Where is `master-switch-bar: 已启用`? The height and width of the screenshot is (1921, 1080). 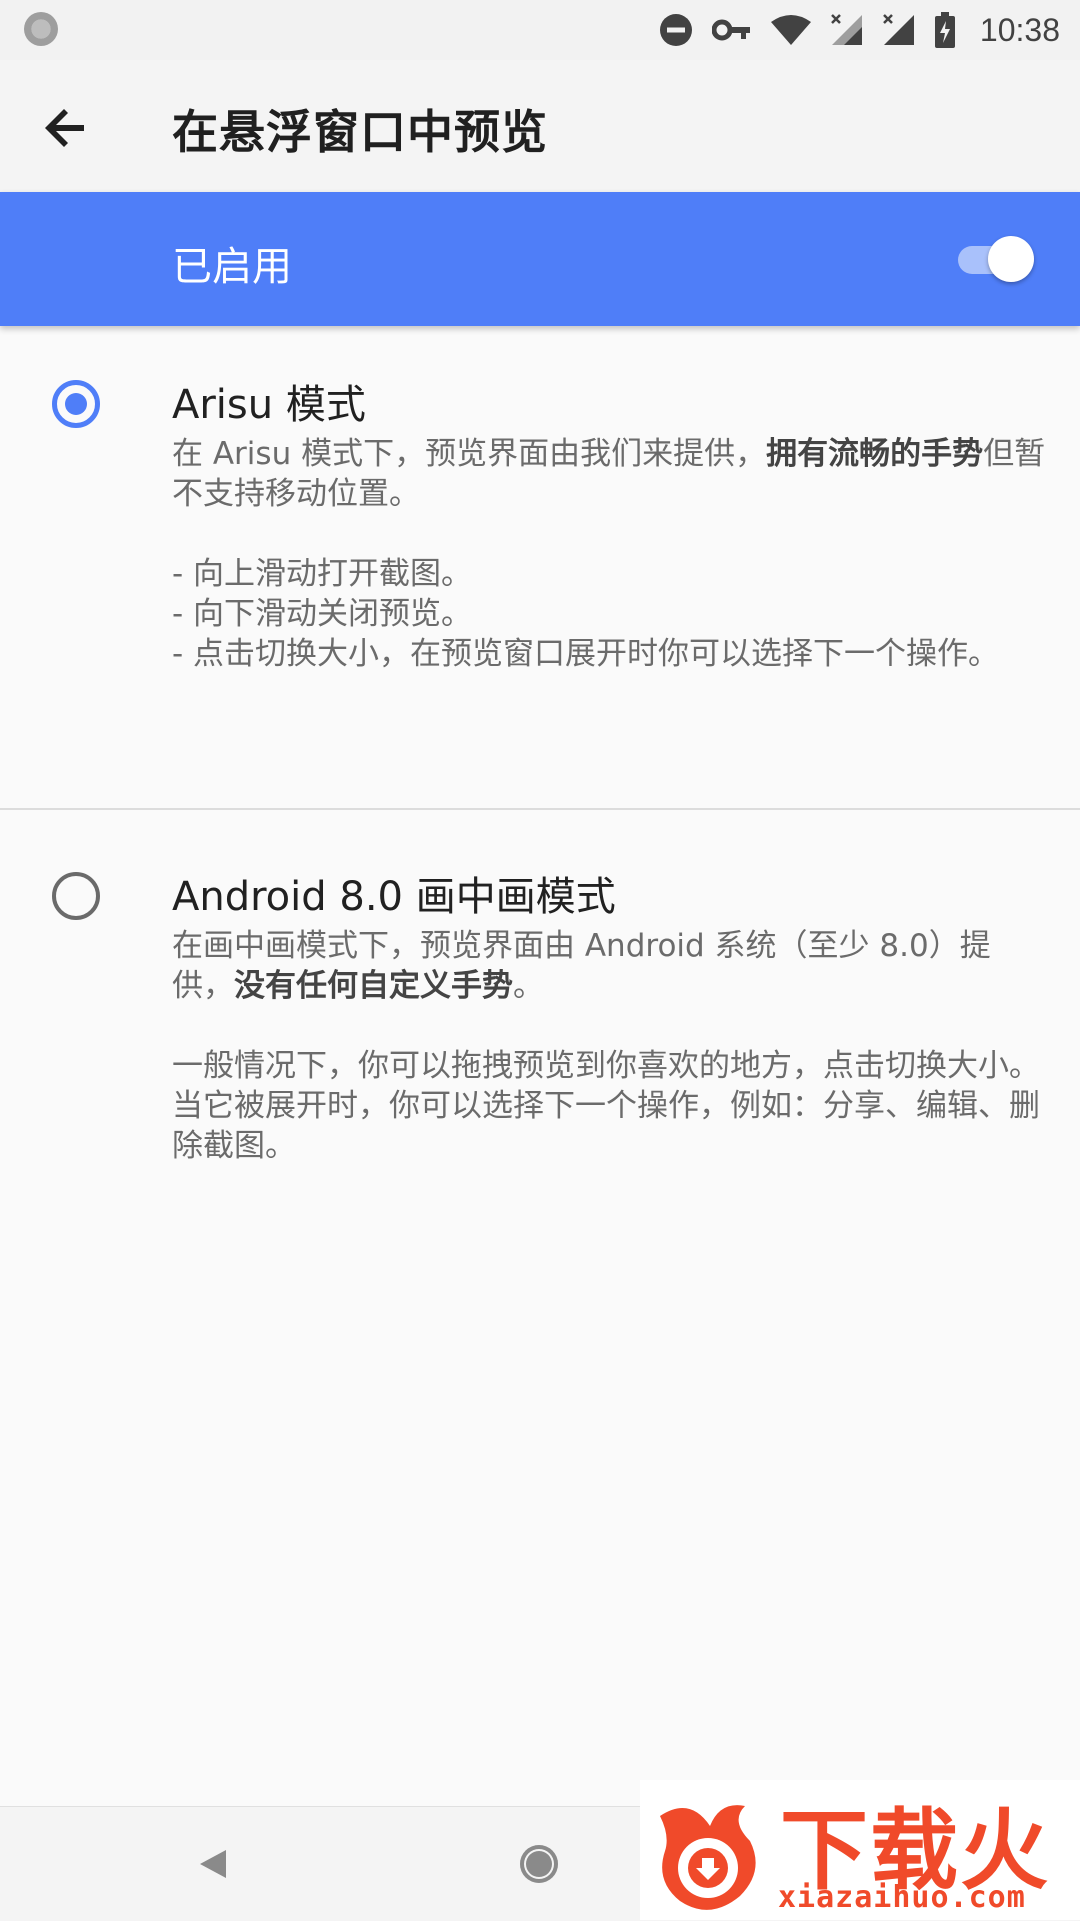 master-switch-bar: 已启用 is located at coordinates (540, 259).